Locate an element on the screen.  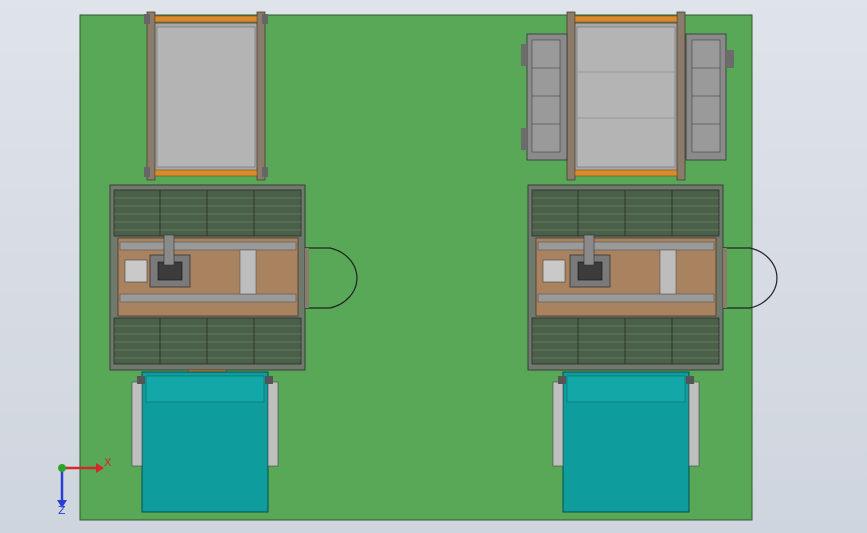
cart-left is located at coordinates (205, 442).